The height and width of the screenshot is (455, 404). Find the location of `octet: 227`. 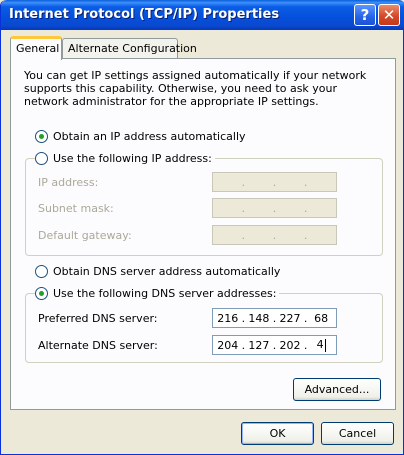

octet: 227 is located at coordinates (290, 318).